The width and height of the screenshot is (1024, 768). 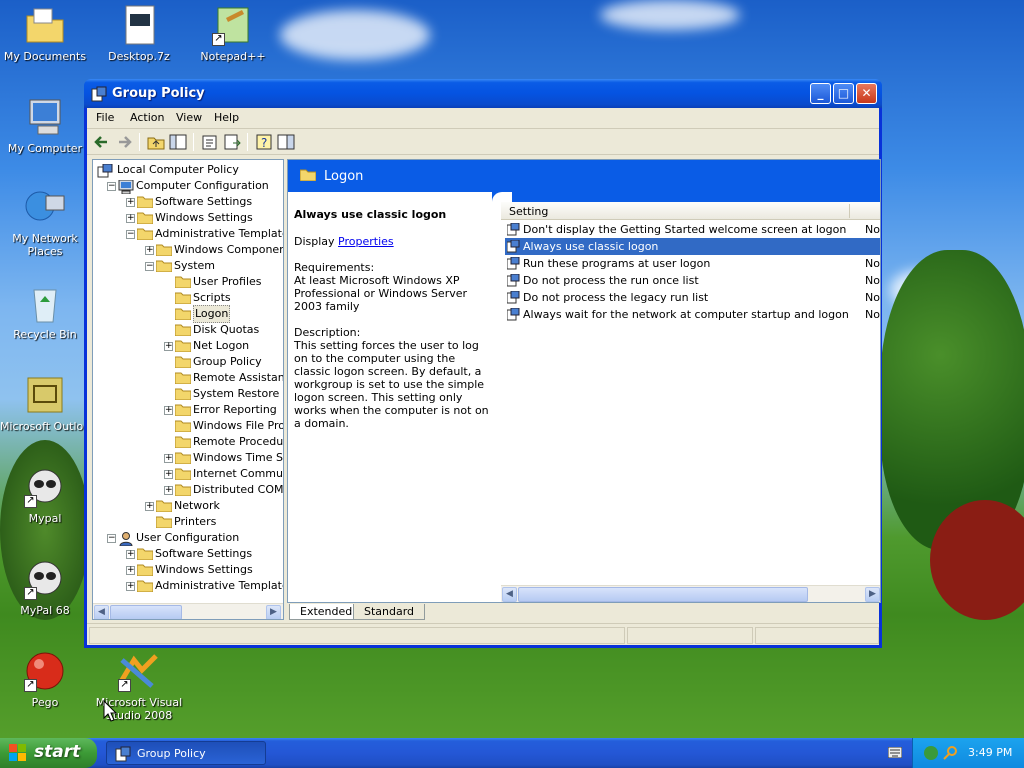 What do you see at coordinates (188, 442) in the screenshot?
I see `tree-item: Remote Procedure` at bounding box center [188, 442].